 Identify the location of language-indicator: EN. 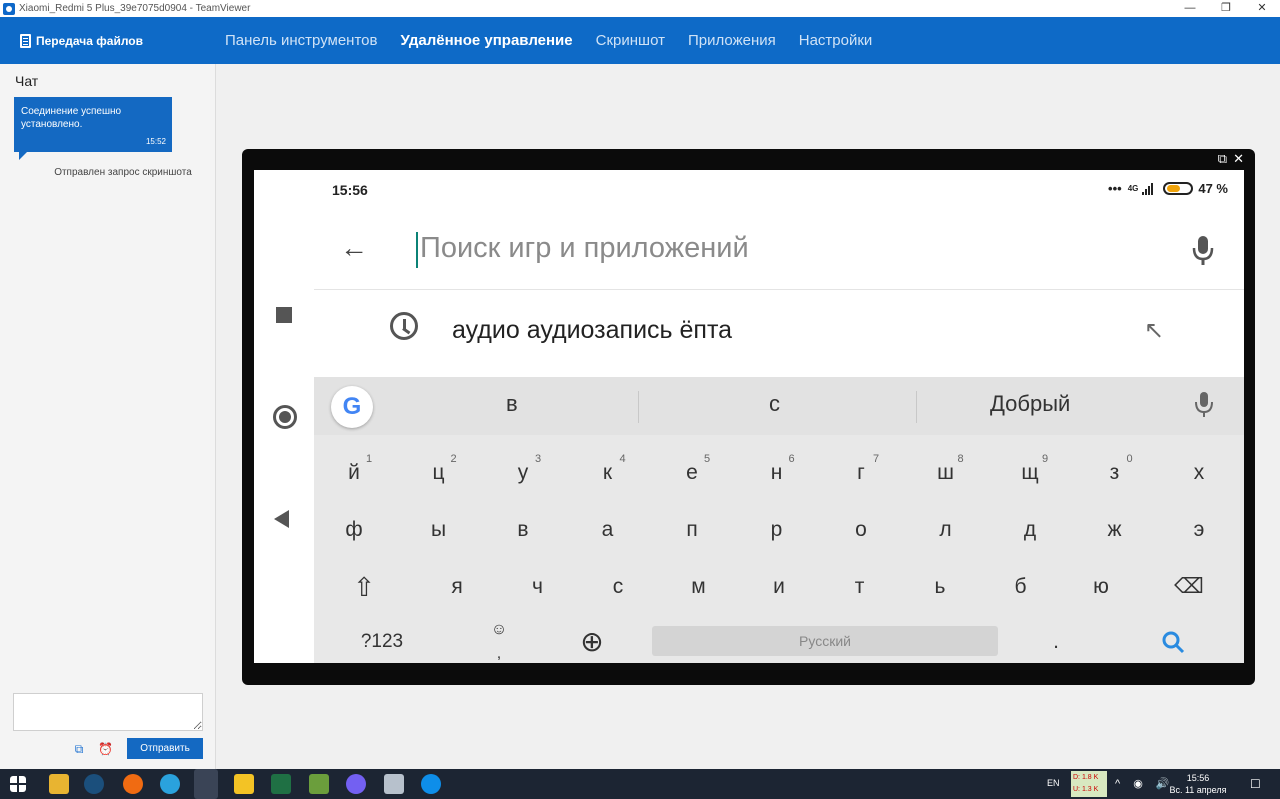
(1053, 783).